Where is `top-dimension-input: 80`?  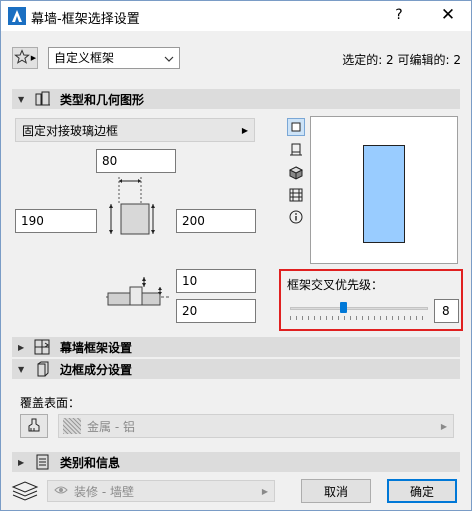
top-dimension-input: 80 is located at coordinates (136, 161).